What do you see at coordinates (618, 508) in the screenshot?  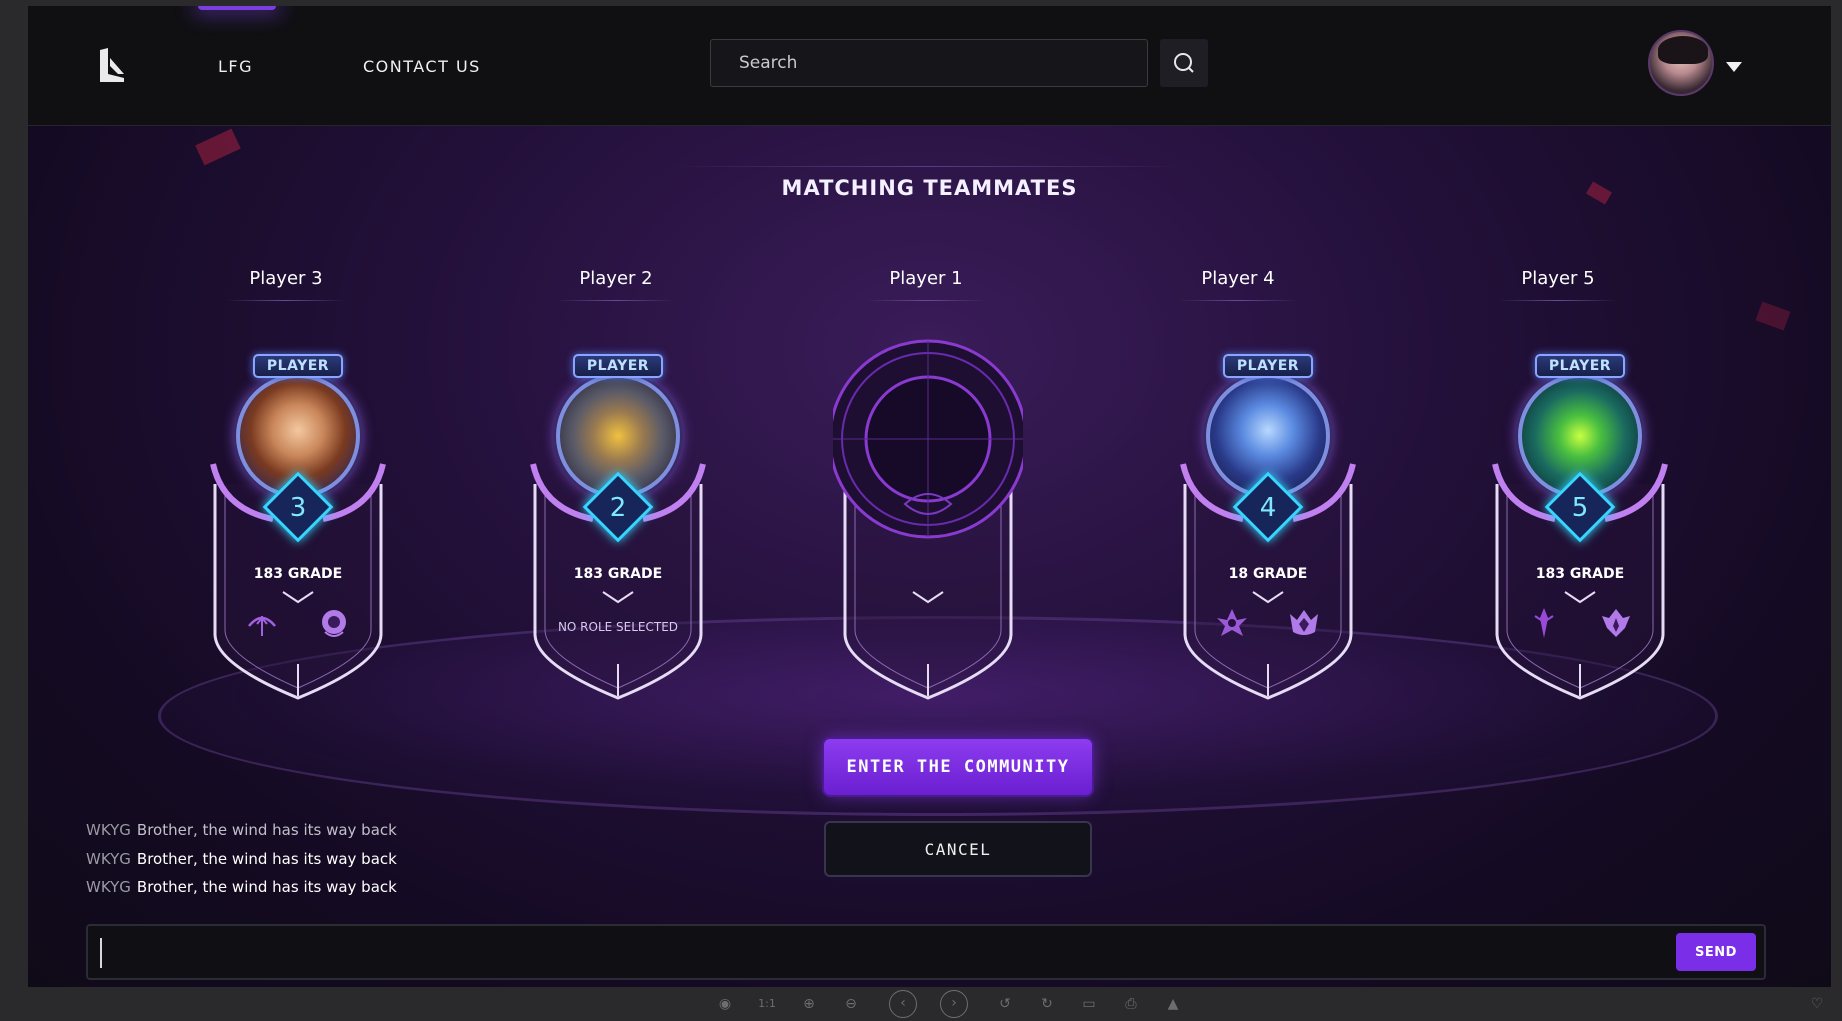 I see `rank-number: 2` at bounding box center [618, 508].